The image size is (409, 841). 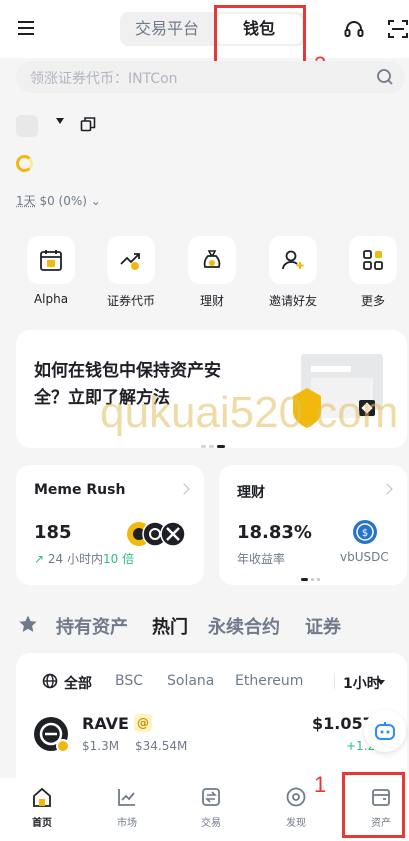 What do you see at coordinates (39, 559) in the screenshot?
I see `trend-up-icon: ↗` at bounding box center [39, 559].